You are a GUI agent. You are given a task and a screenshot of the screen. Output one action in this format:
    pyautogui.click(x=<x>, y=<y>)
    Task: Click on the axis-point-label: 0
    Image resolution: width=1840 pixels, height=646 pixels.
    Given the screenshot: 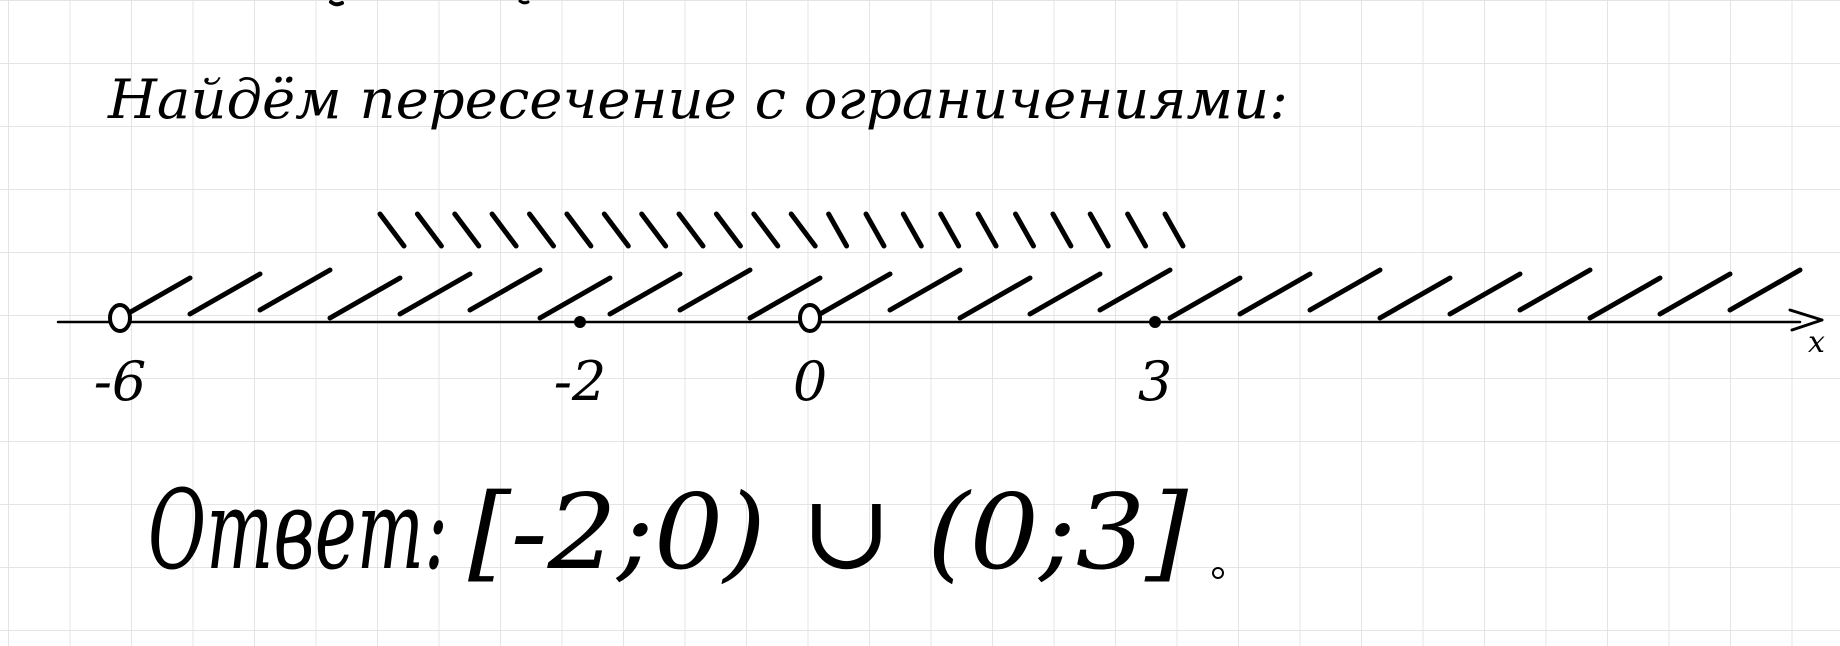 What is the action you would take?
    pyautogui.click(x=810, y=381)
    